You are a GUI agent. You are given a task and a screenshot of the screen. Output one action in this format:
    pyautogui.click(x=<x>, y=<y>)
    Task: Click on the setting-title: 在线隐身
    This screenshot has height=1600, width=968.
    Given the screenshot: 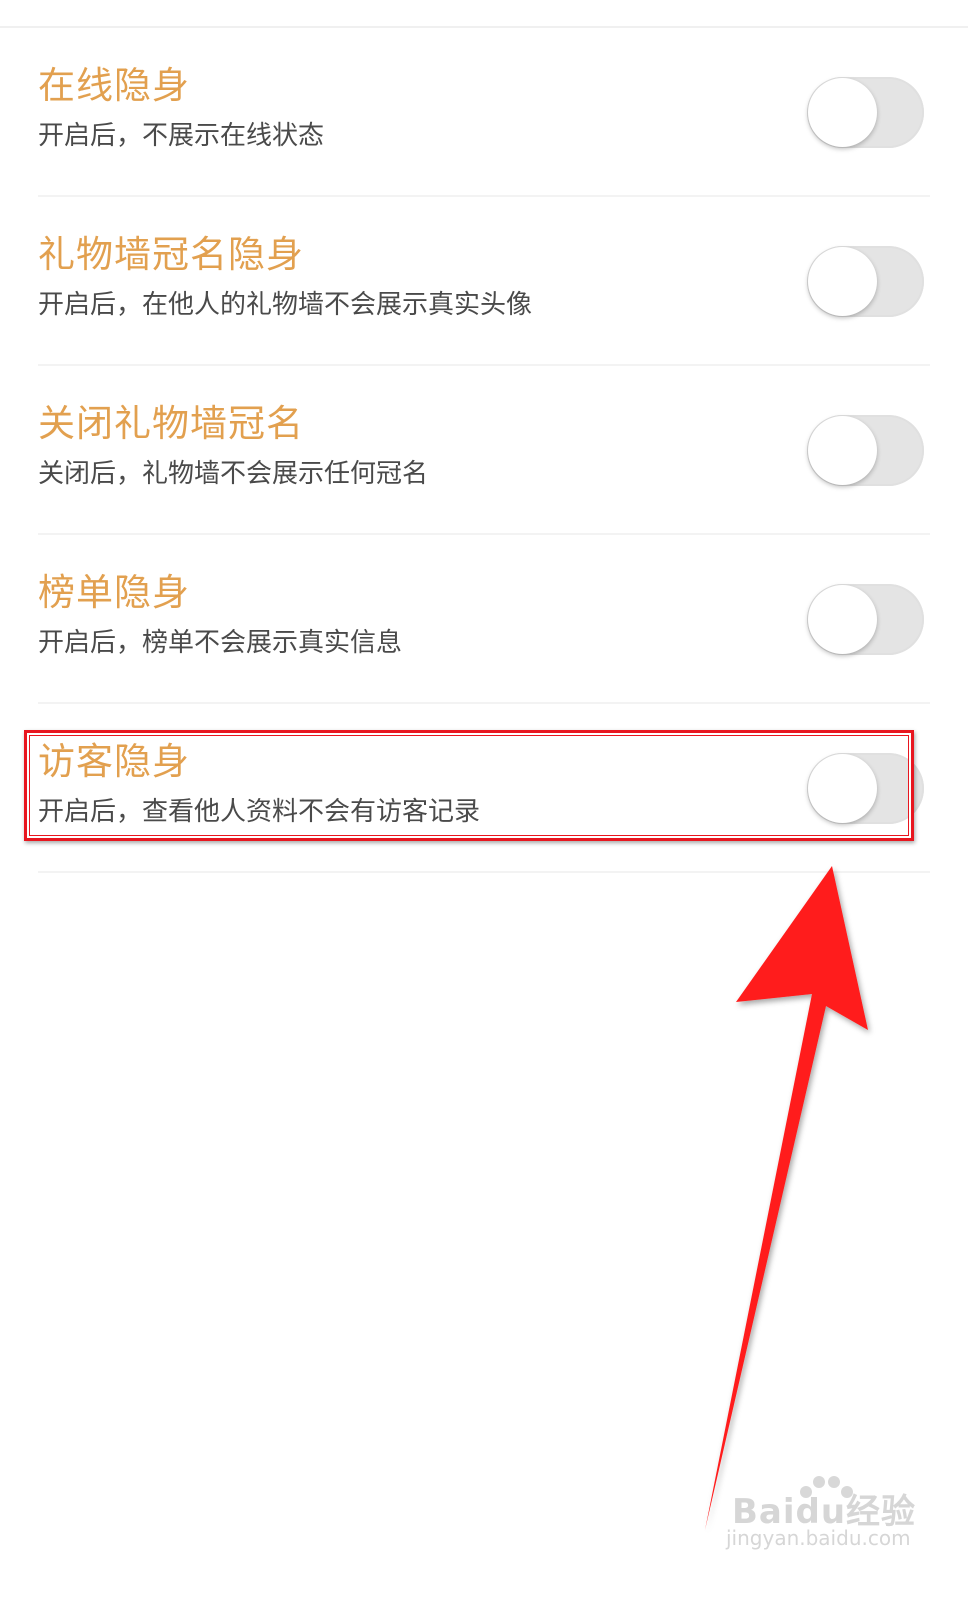 What is the action you would take?
    pyautogui.click(x=114, y=85)
    